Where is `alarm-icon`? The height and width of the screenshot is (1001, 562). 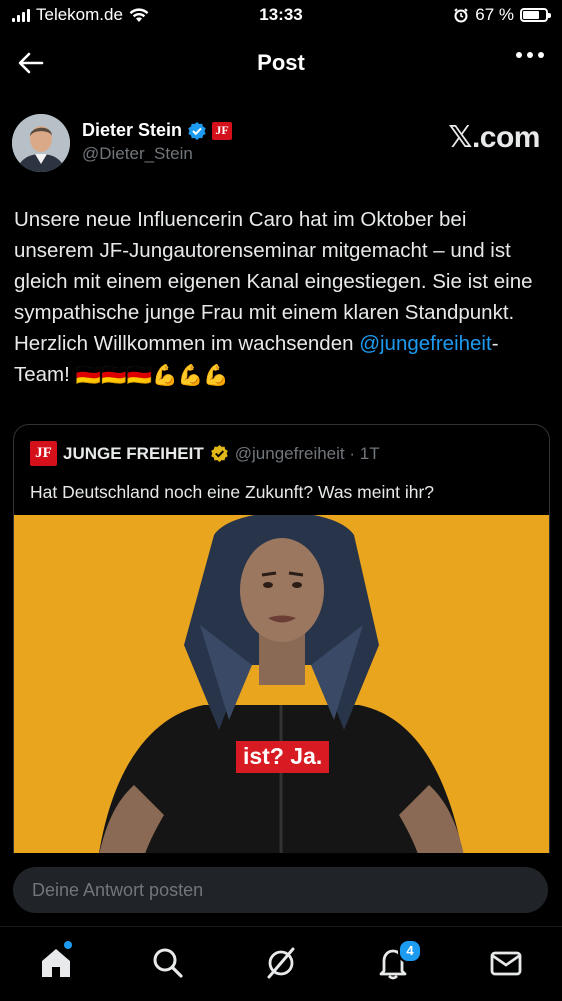 alarm-icon is located at coordinates (461, 15).